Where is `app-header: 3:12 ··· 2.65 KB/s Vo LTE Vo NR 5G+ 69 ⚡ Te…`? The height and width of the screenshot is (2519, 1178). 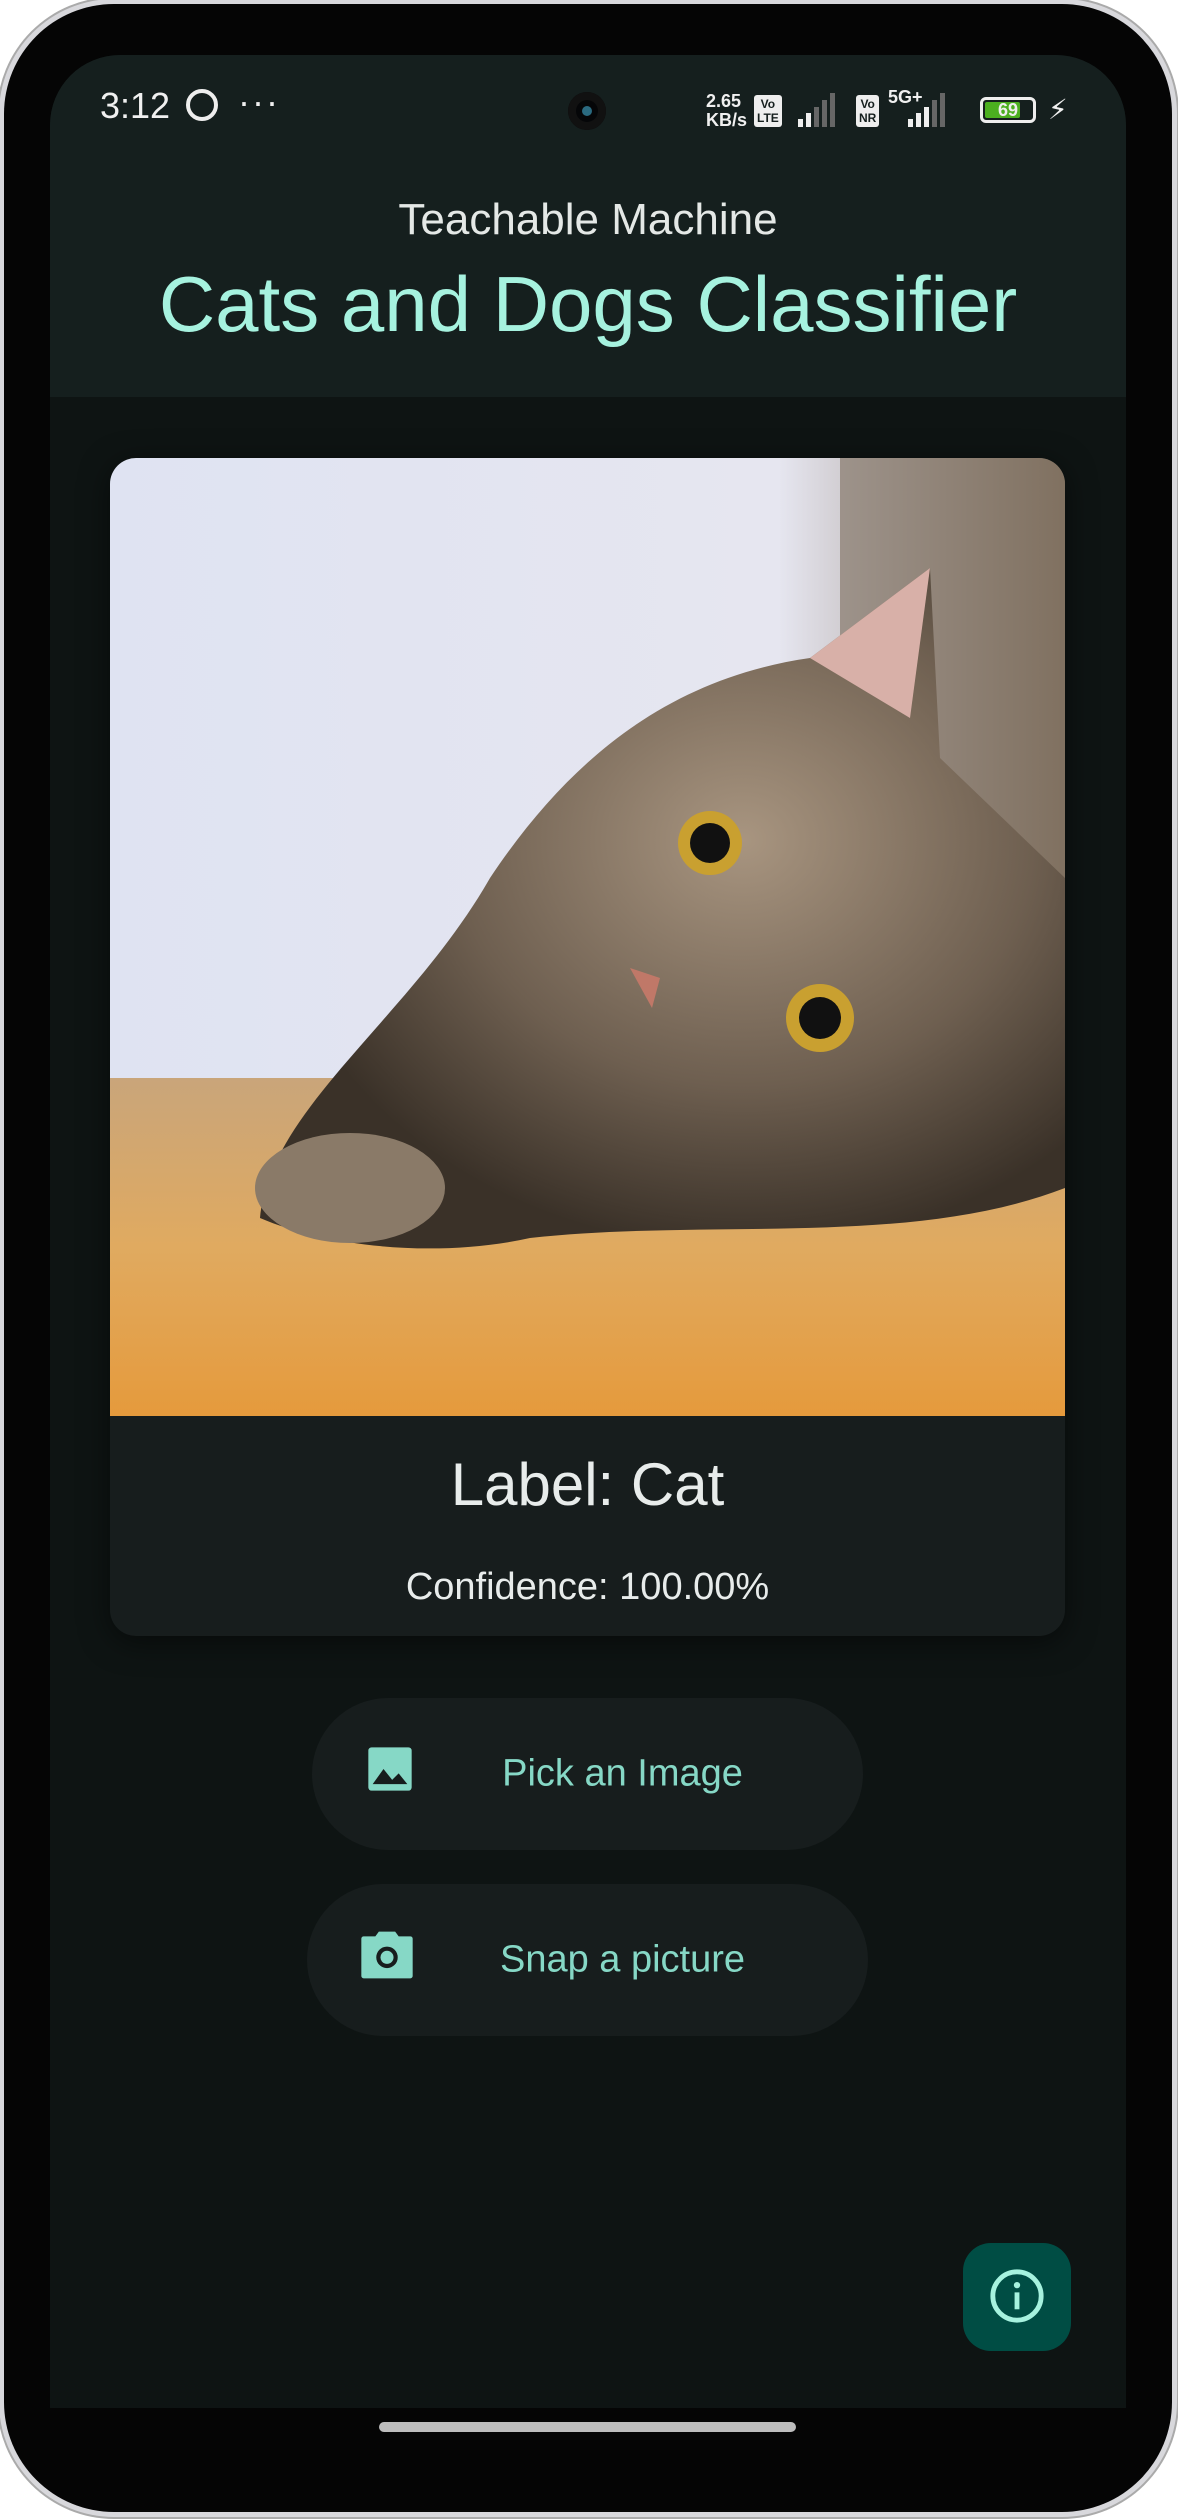 app-header: 3:12 ··· 2.65 KB/s Vo LTE Vo NR 5G+ 69 ⚡ Te… is located at coordinates (588, 226).